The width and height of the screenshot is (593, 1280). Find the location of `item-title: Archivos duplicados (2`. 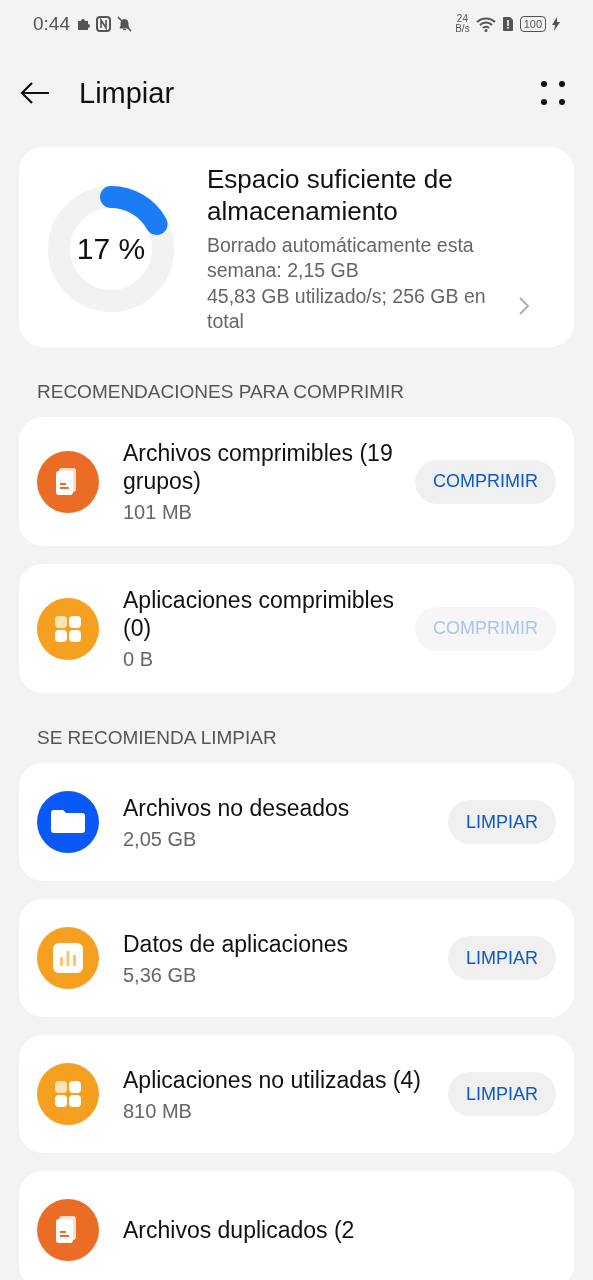

item-title: Archivos duplicados (2 is located at coordinates (239, 1230).